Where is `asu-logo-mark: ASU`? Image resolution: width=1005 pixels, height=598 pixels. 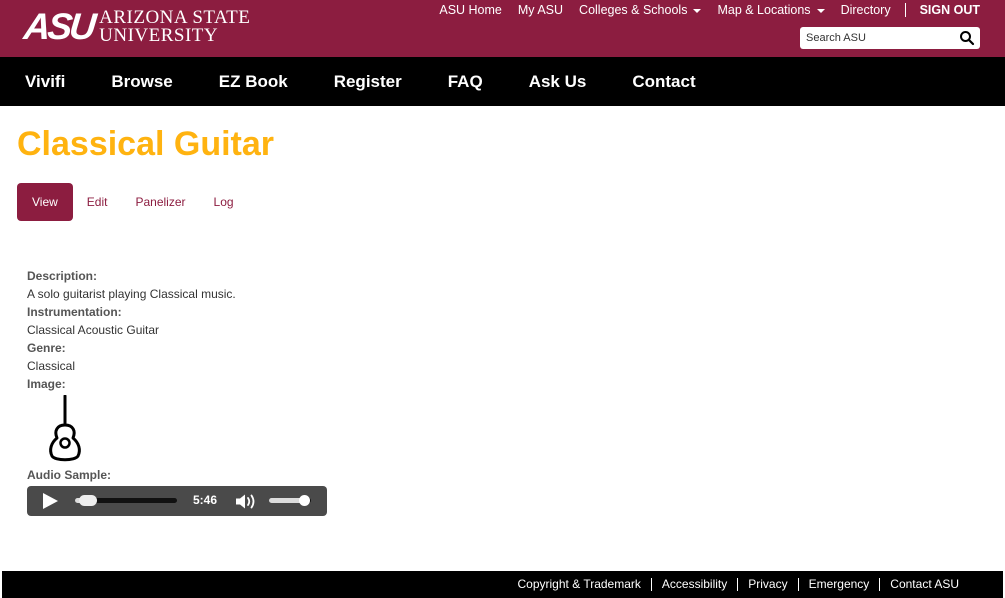 asu-logo-mark: ASU is located at coordinates (58, 26).